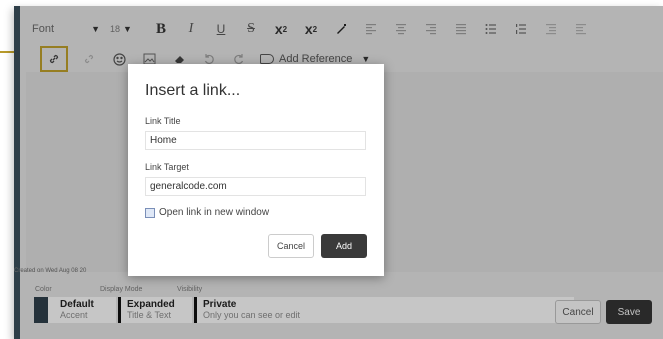 This screenshot has width=663, height=339. Describe the element at coordinates (384, 310) in the screenshot. I see `visibility-option: Private Only you can see or edit` at that location.